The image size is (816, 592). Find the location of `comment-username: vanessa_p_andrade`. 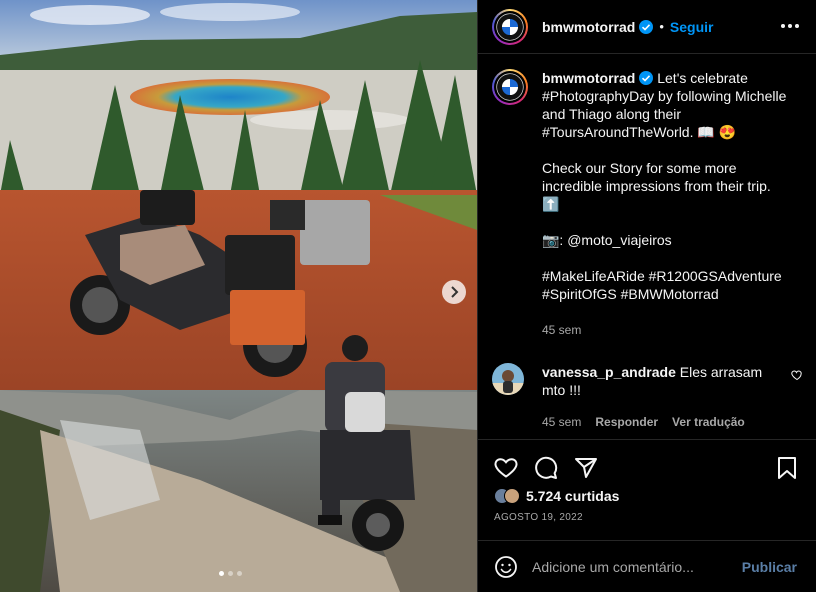

comment-username: vanessa_p_andrade is located at coordinates (609, 372).